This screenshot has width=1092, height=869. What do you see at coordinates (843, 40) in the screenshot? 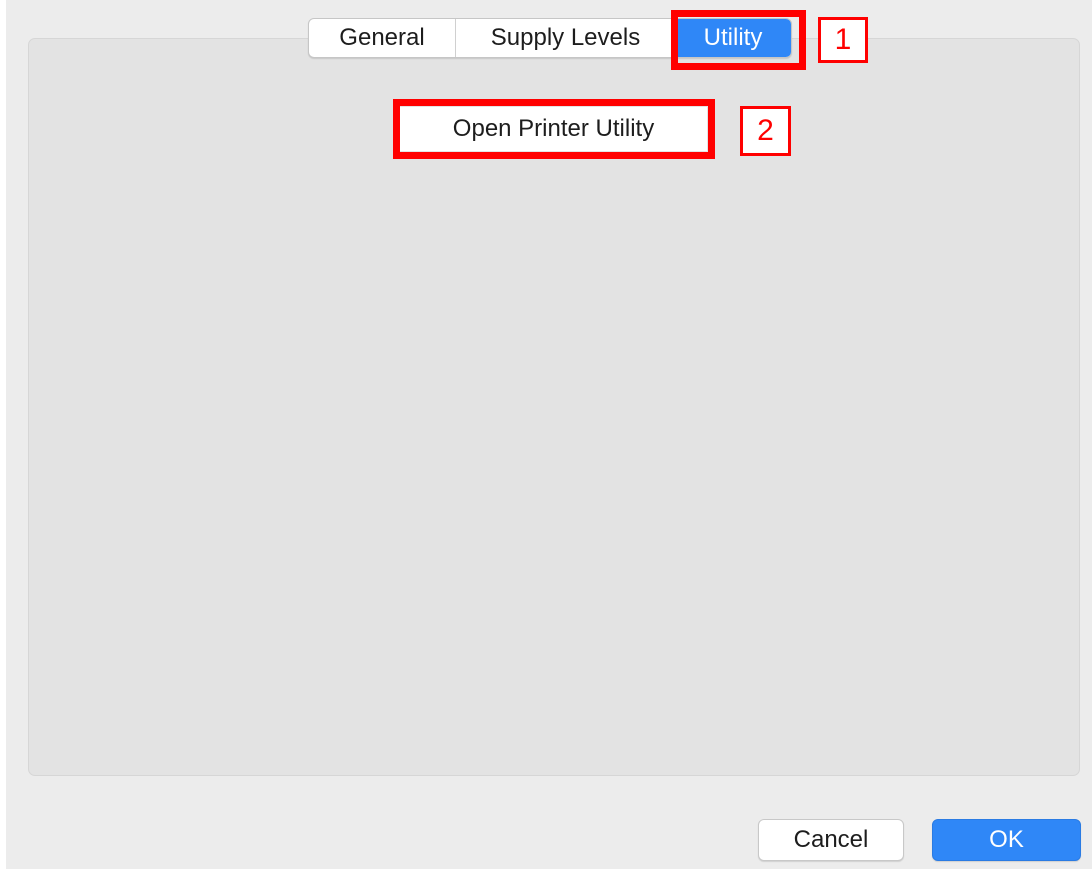
I see `callout-number-1: 1` at bounding box center [843, 40].